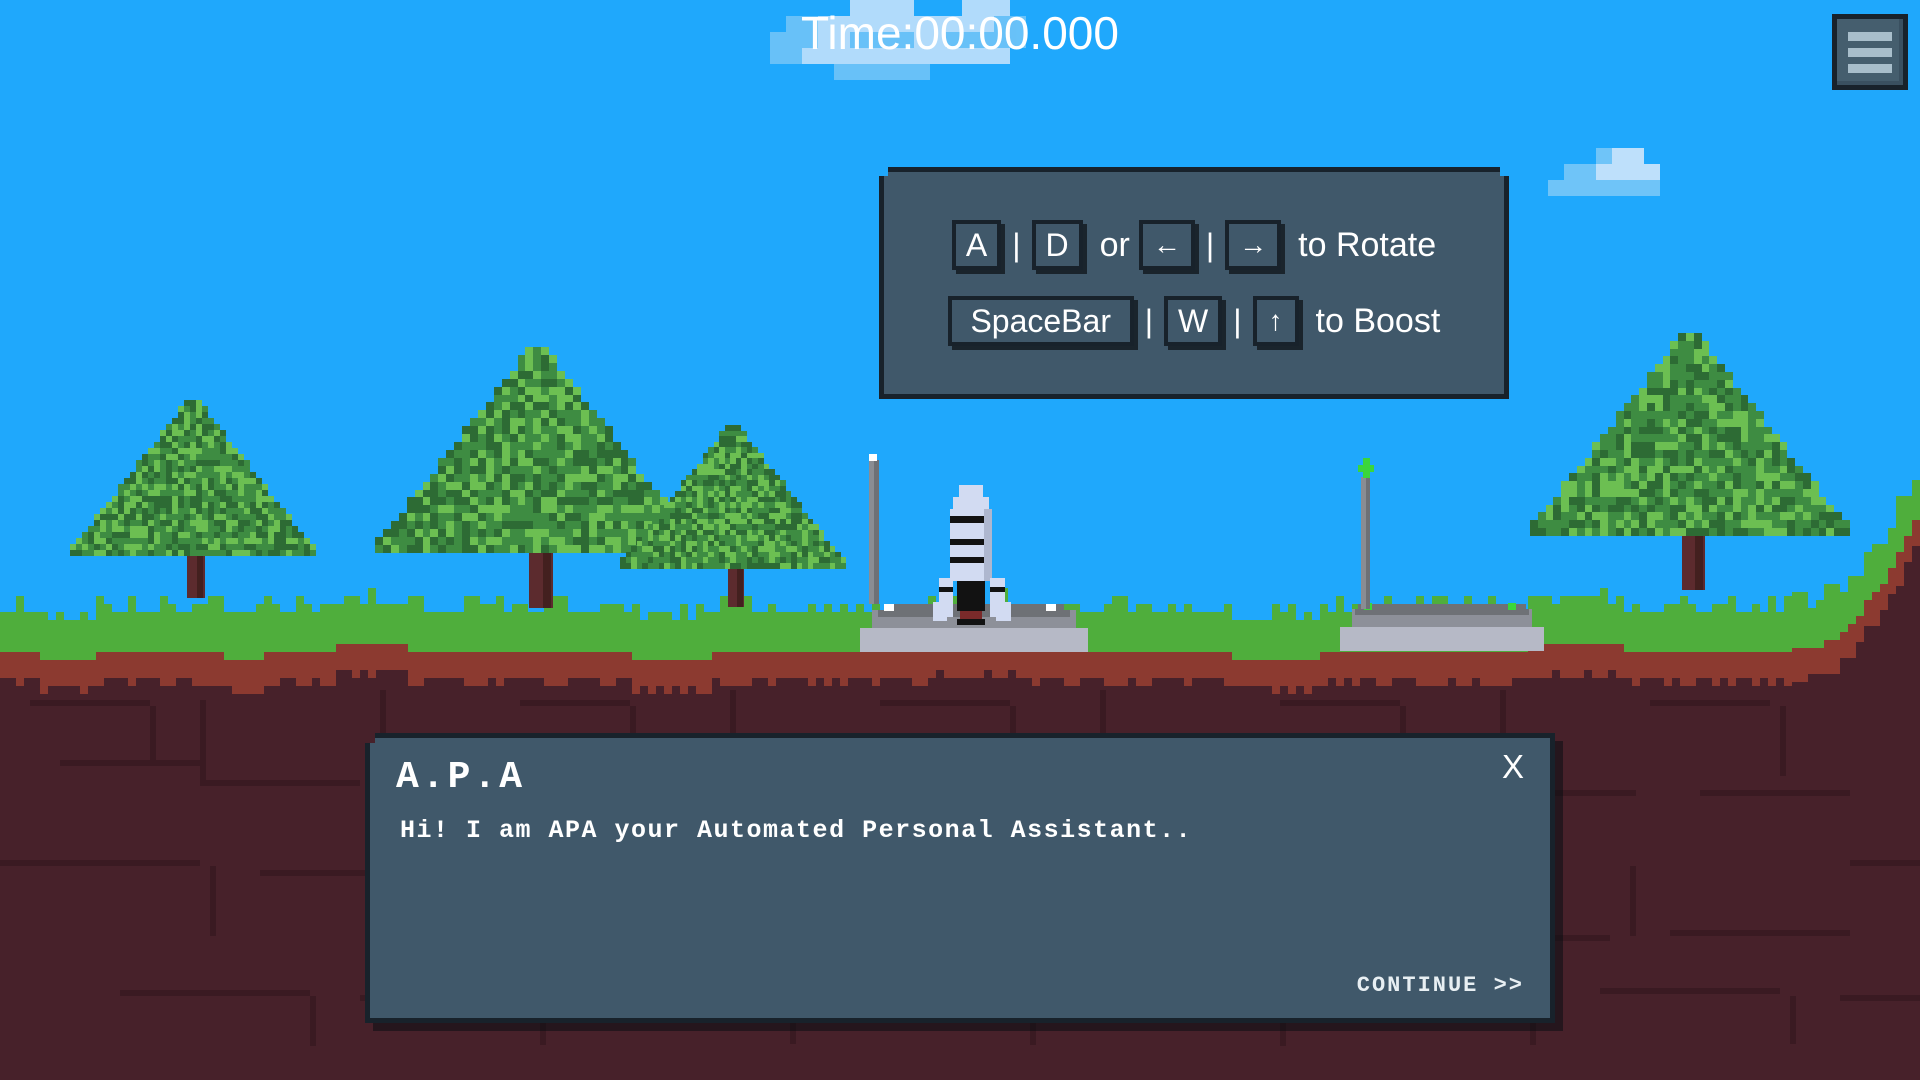  Describe the element at coordinates (1040, 321) in the screenshot. I see `key-spacebar: SpaceBar` at that location.